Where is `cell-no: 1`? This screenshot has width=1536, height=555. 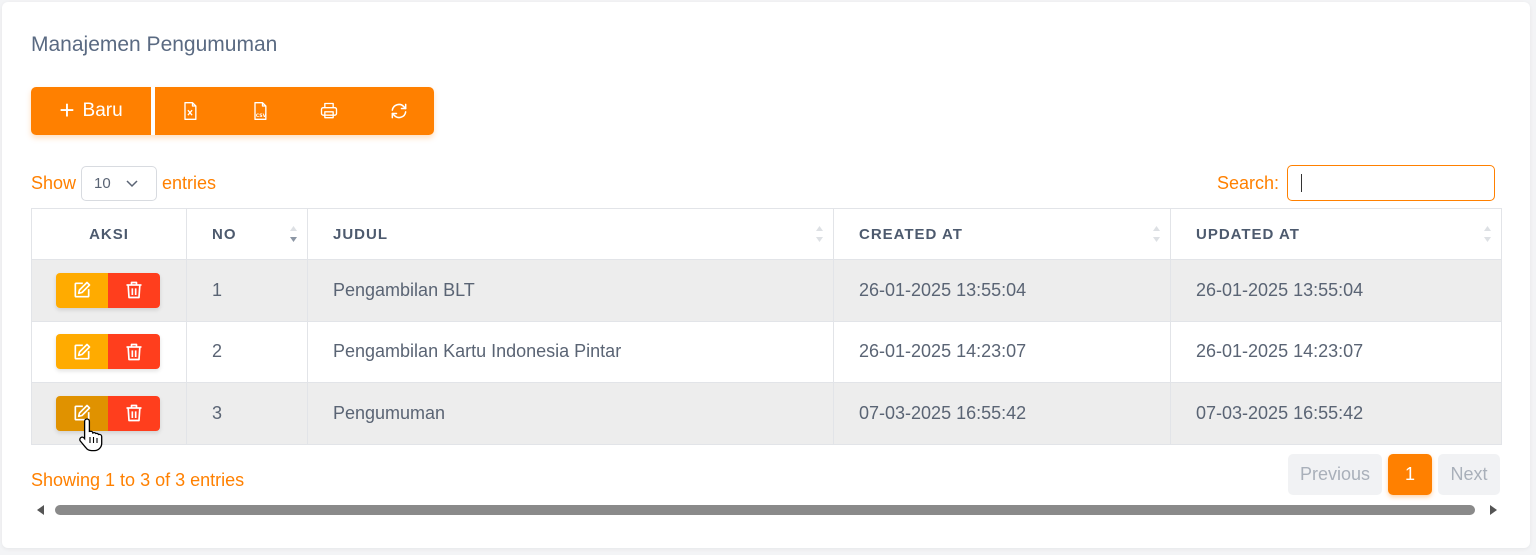 cell-no: 1 is located at coordinates (247, 290).